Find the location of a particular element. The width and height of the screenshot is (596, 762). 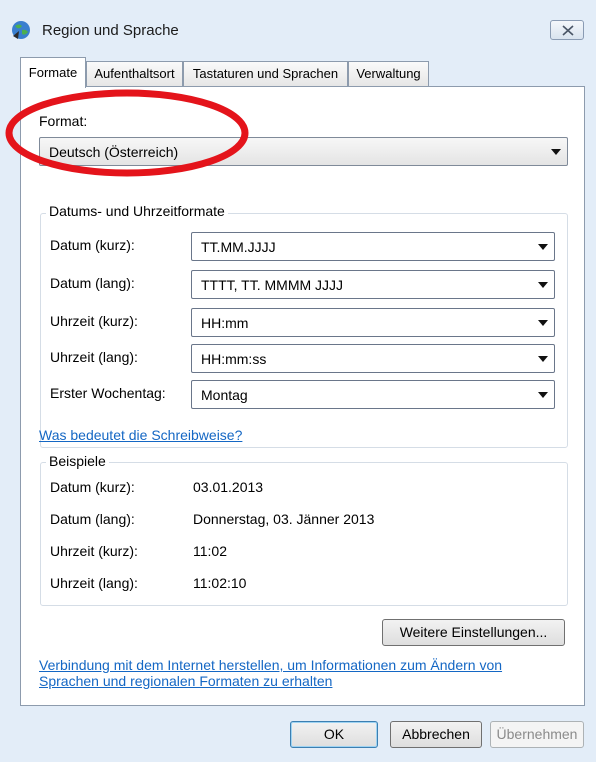

title-bar: Region und Sprache is located at coordinates (298, 28).